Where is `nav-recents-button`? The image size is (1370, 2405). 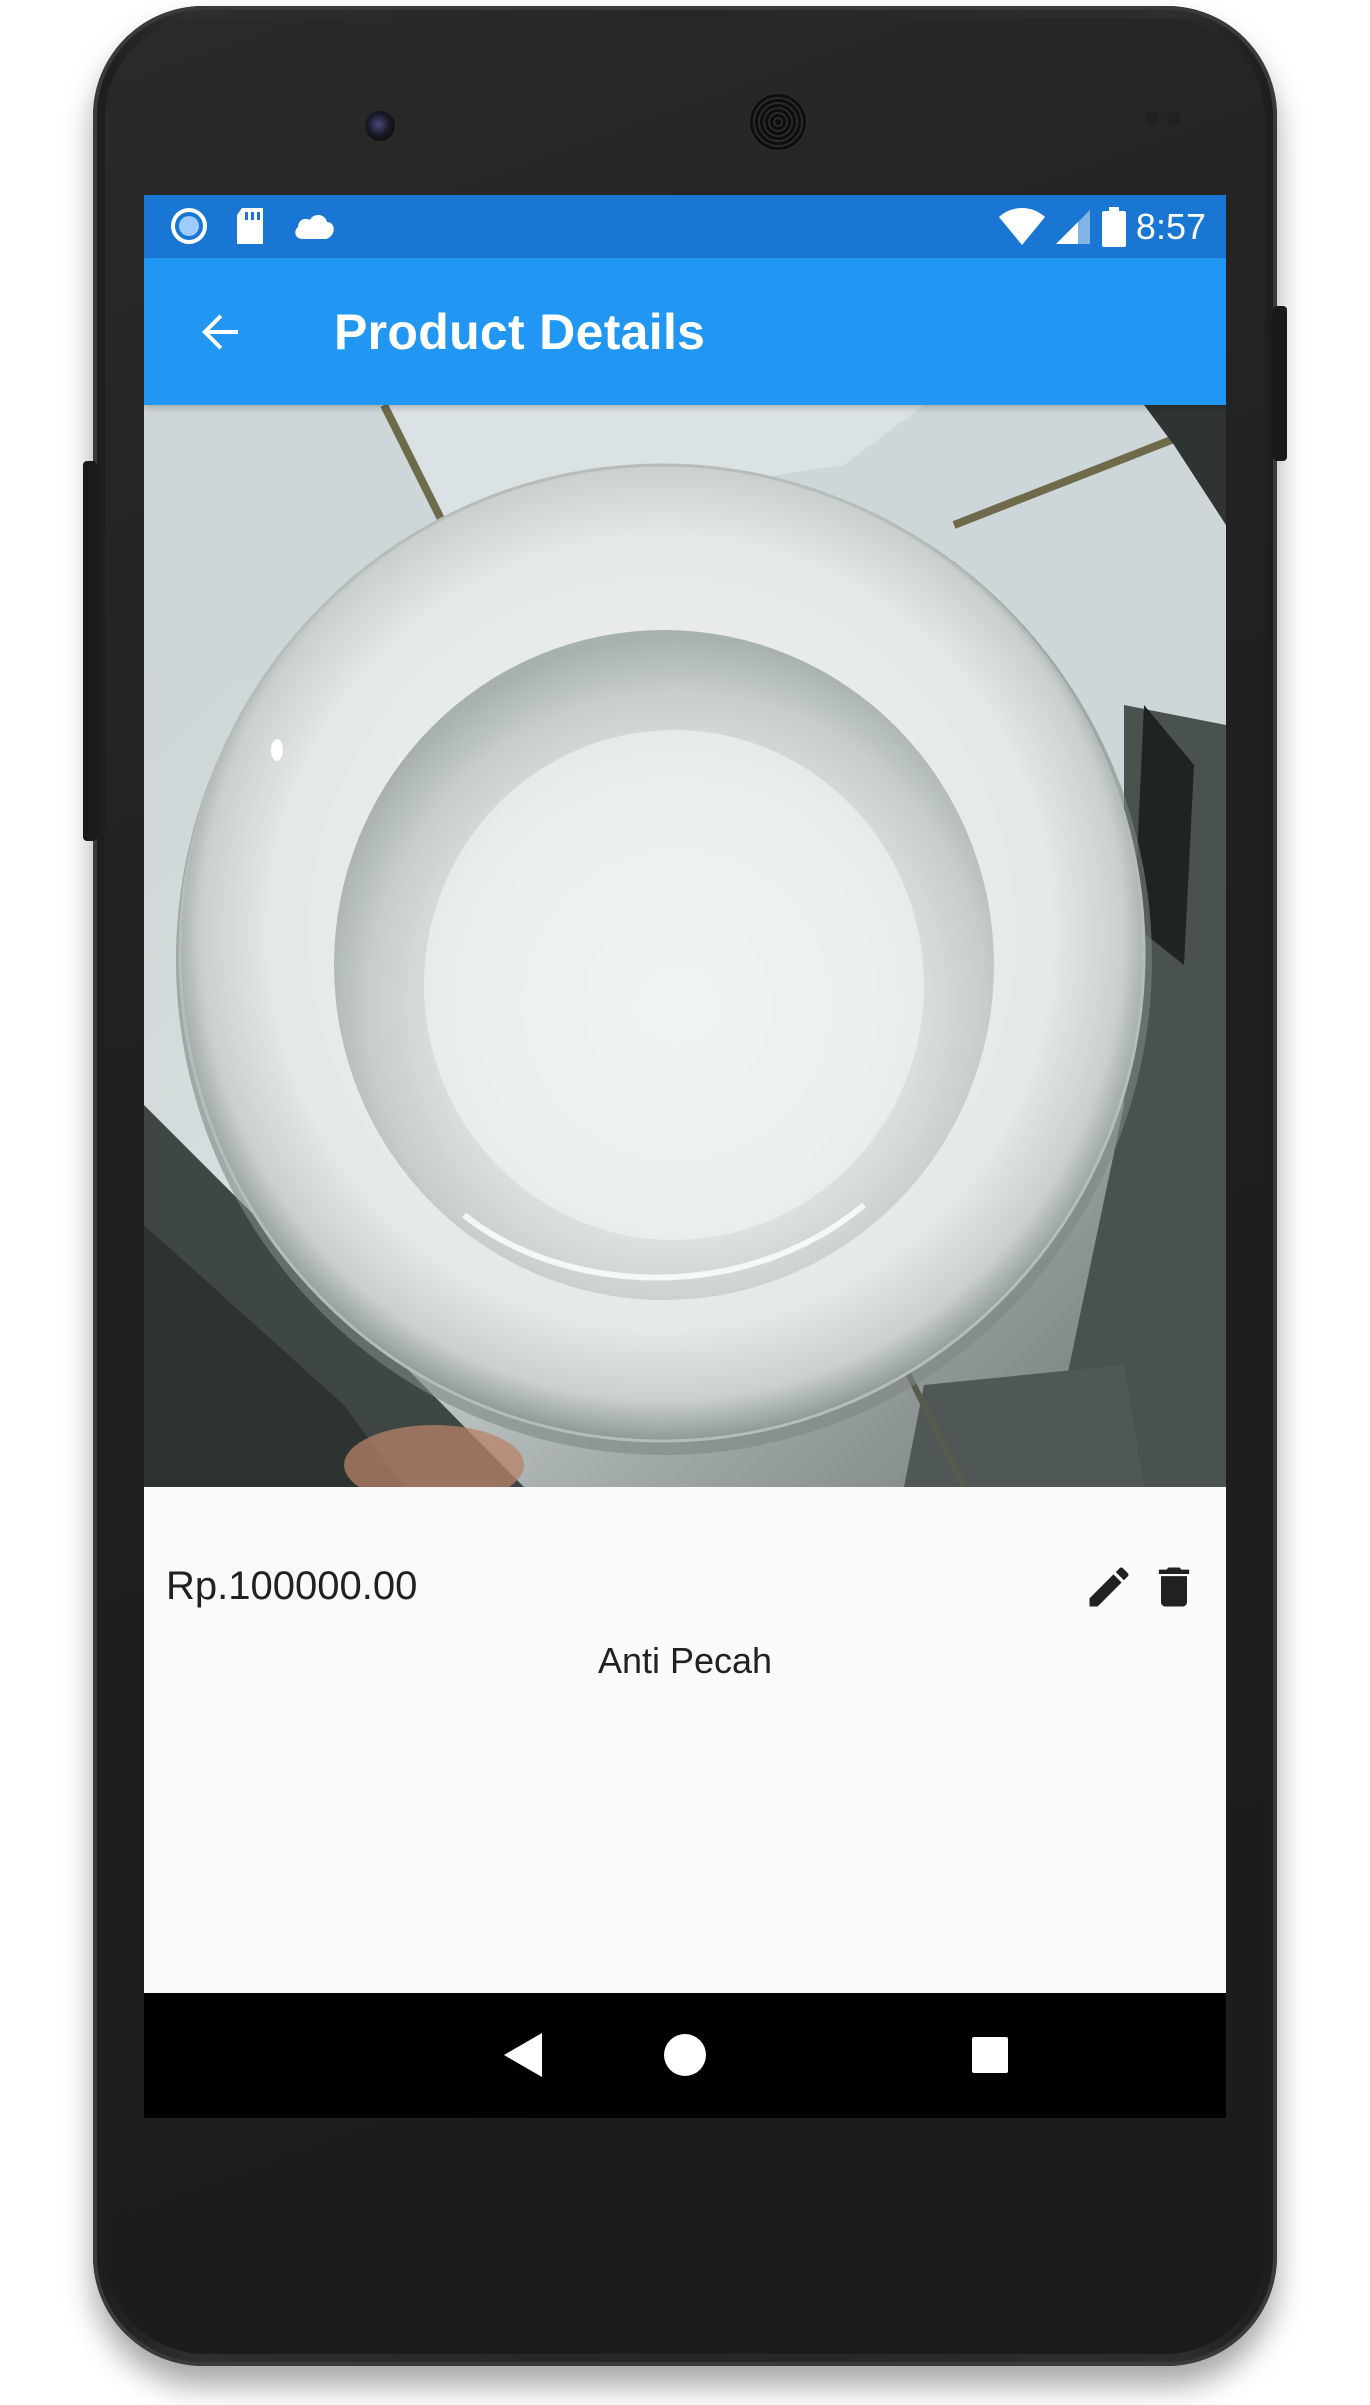 nav-recents-button is located at coordinates (990, 2055).